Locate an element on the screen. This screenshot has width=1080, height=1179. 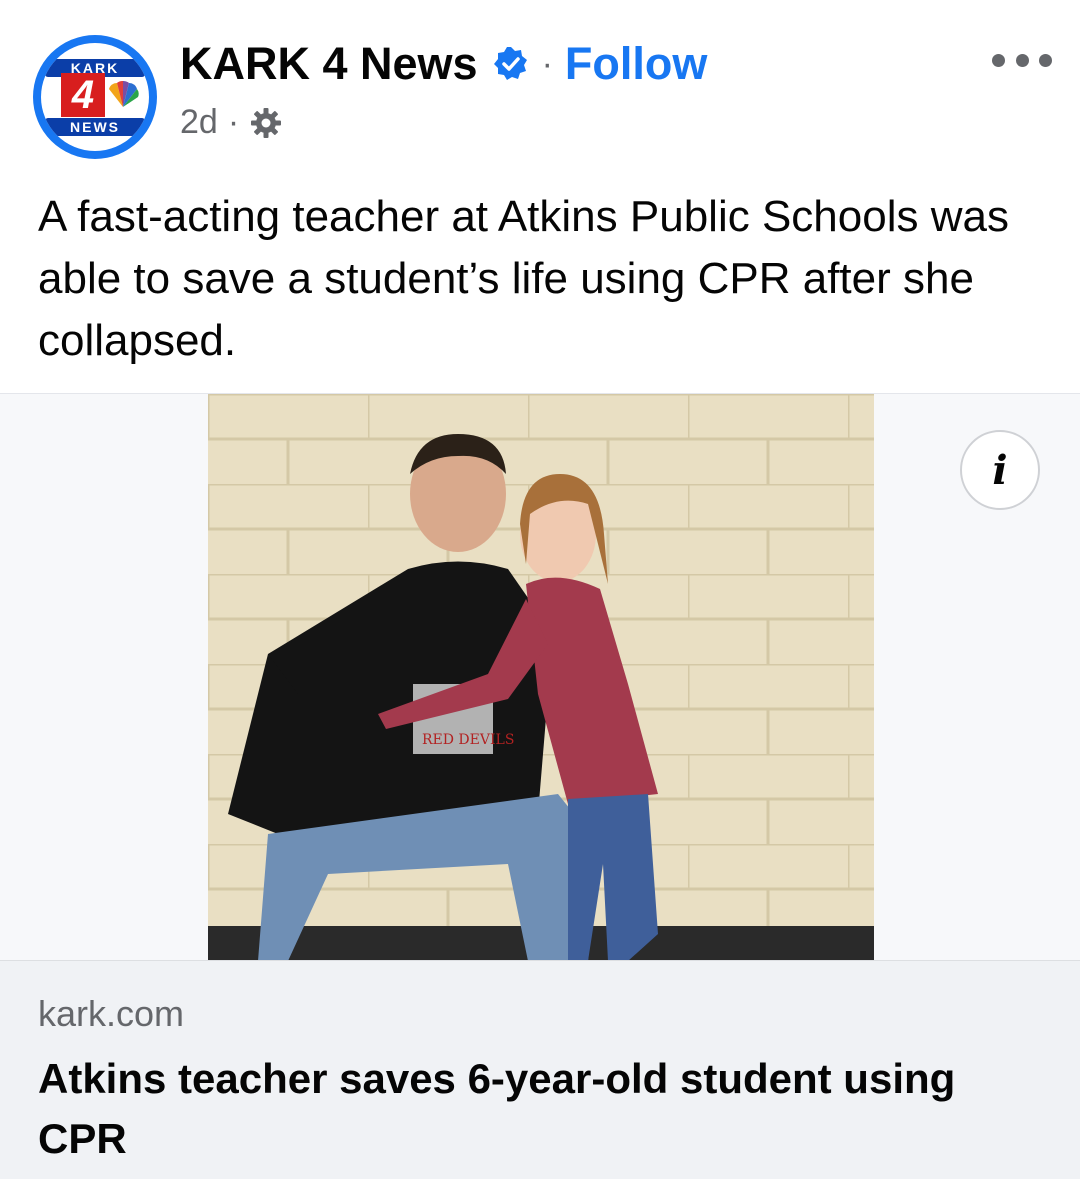
gear-icon is located at coordinates (266, 122).